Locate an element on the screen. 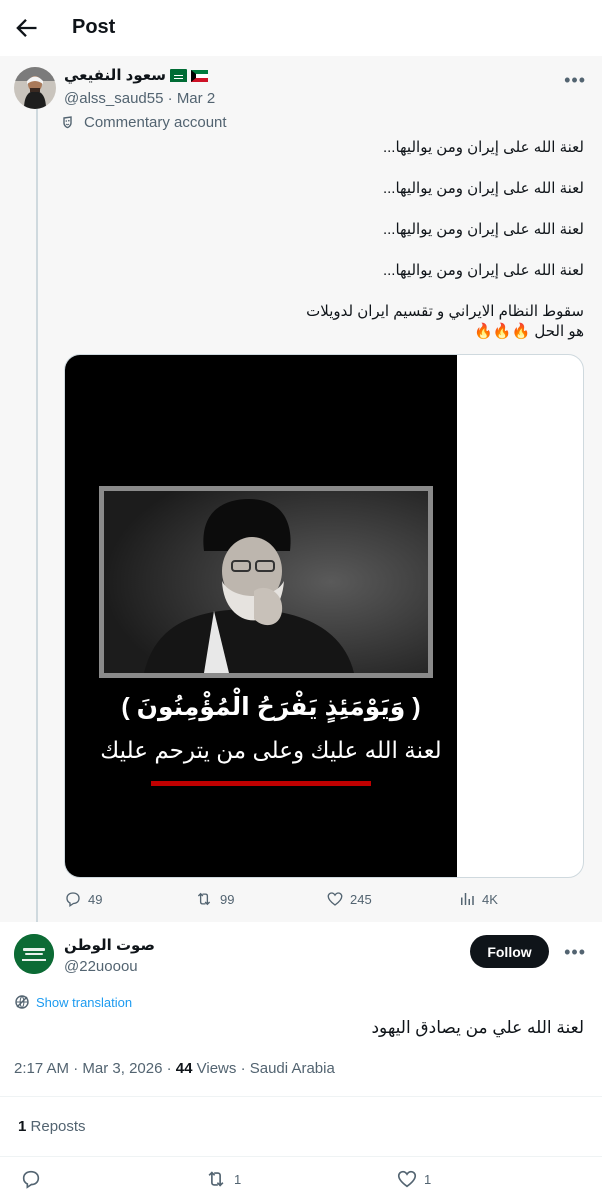  post-line: هو الحل 🔥🔥🔥 is located at coordinates (529, 331).